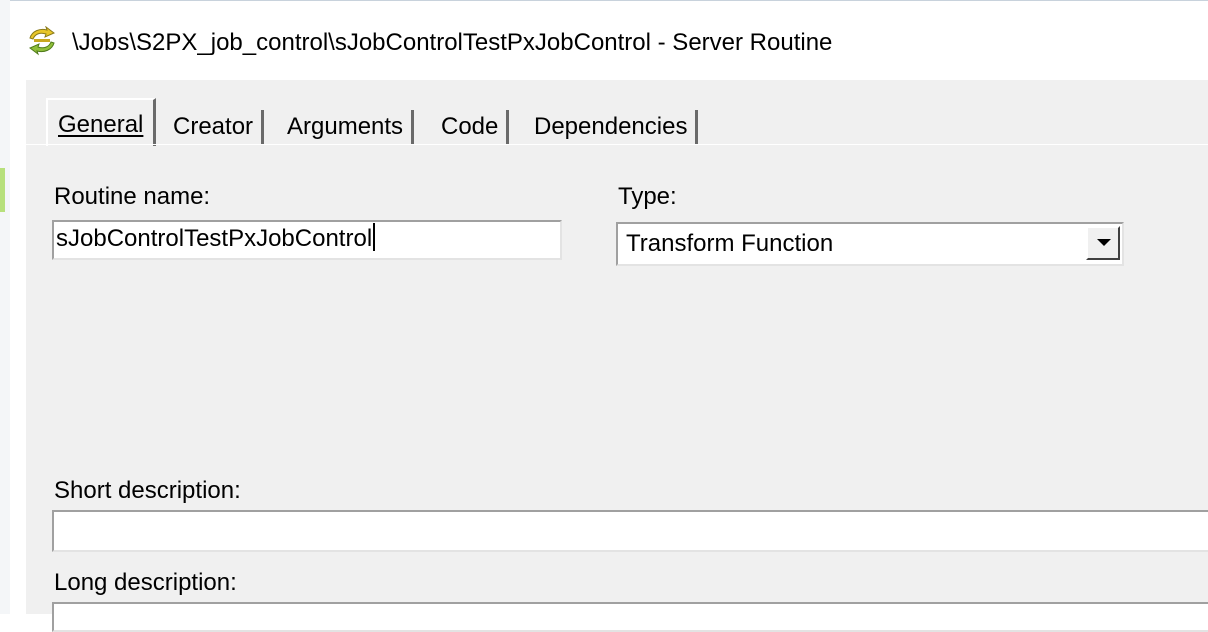 The width and height of the screenshot is (1208, 632). I want to click on tab-creator-label: Creator, so click(213, 126).